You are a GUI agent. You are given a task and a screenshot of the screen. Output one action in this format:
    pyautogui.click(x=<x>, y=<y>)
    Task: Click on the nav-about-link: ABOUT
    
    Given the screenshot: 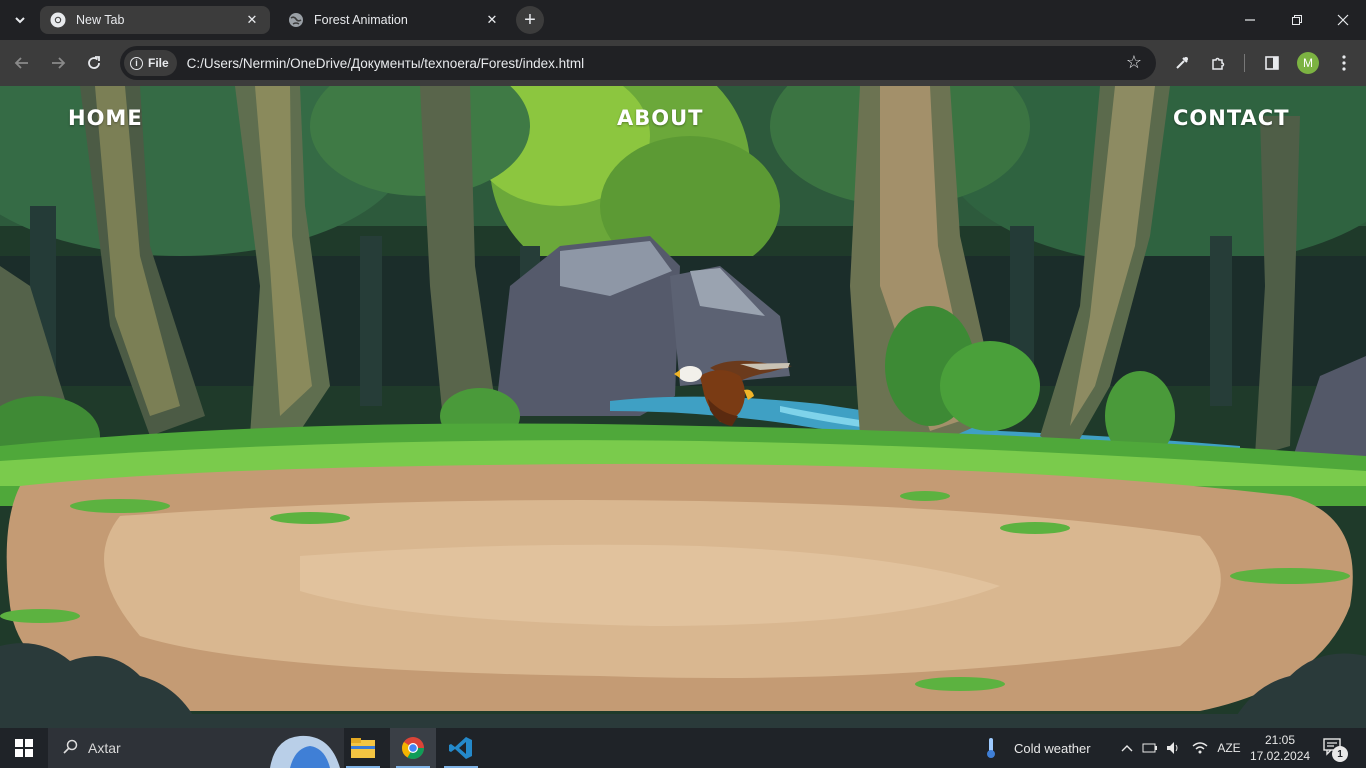 What is the action you would take?
    pyautogui.click(x=660, y=118)
    